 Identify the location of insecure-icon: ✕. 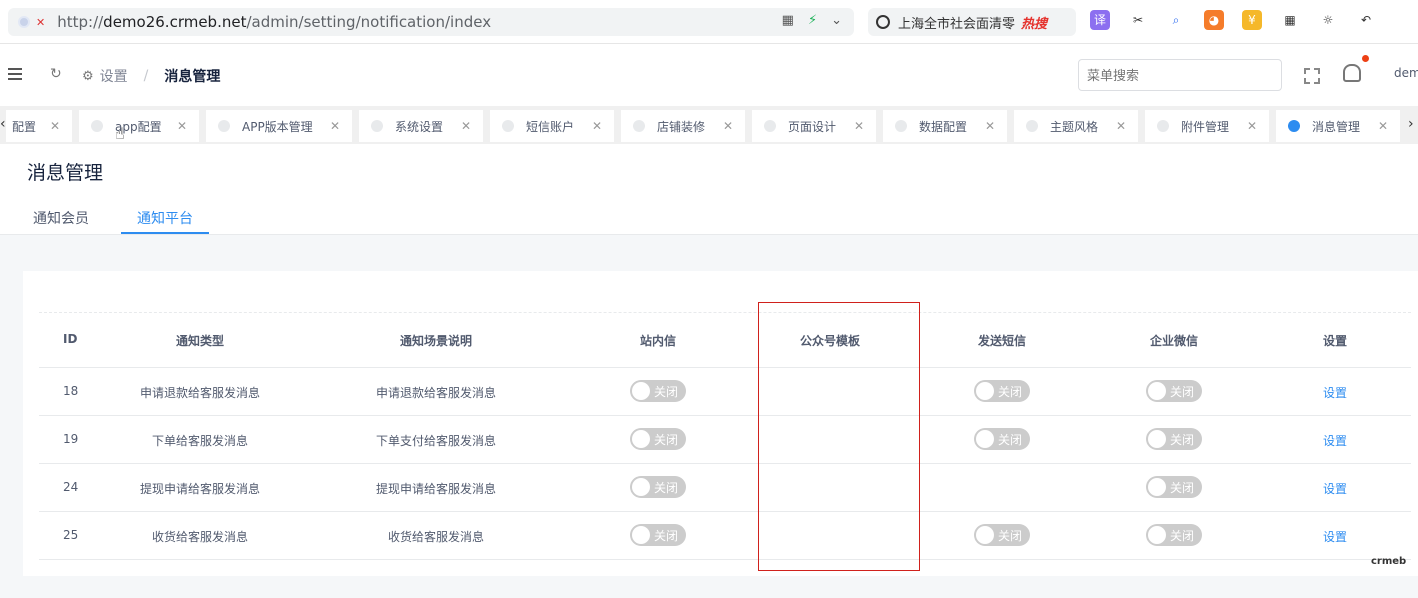
(40, 22).